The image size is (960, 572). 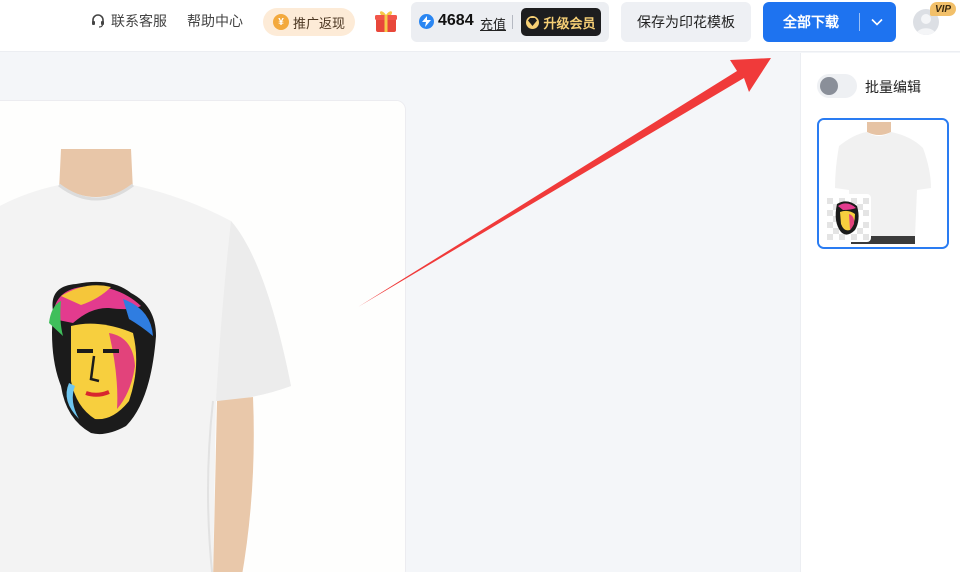 I want to click on help-center-label: 帮助中心, so click(x=215, y=21).